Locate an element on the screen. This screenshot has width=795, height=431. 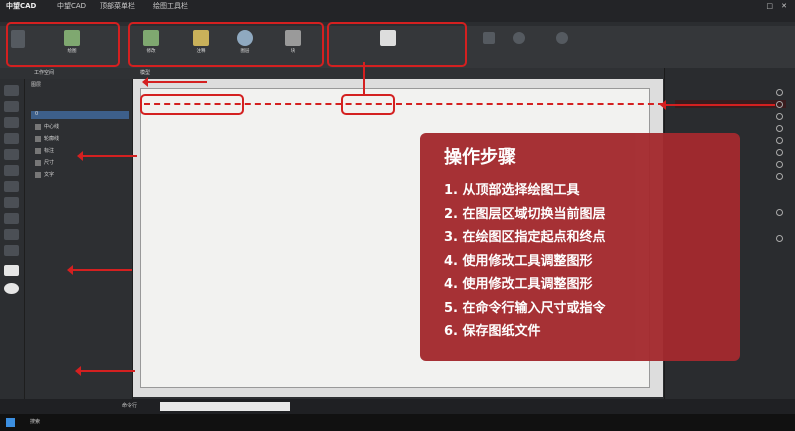
status-bar: 命令行 is located at coordinates (397, 406).